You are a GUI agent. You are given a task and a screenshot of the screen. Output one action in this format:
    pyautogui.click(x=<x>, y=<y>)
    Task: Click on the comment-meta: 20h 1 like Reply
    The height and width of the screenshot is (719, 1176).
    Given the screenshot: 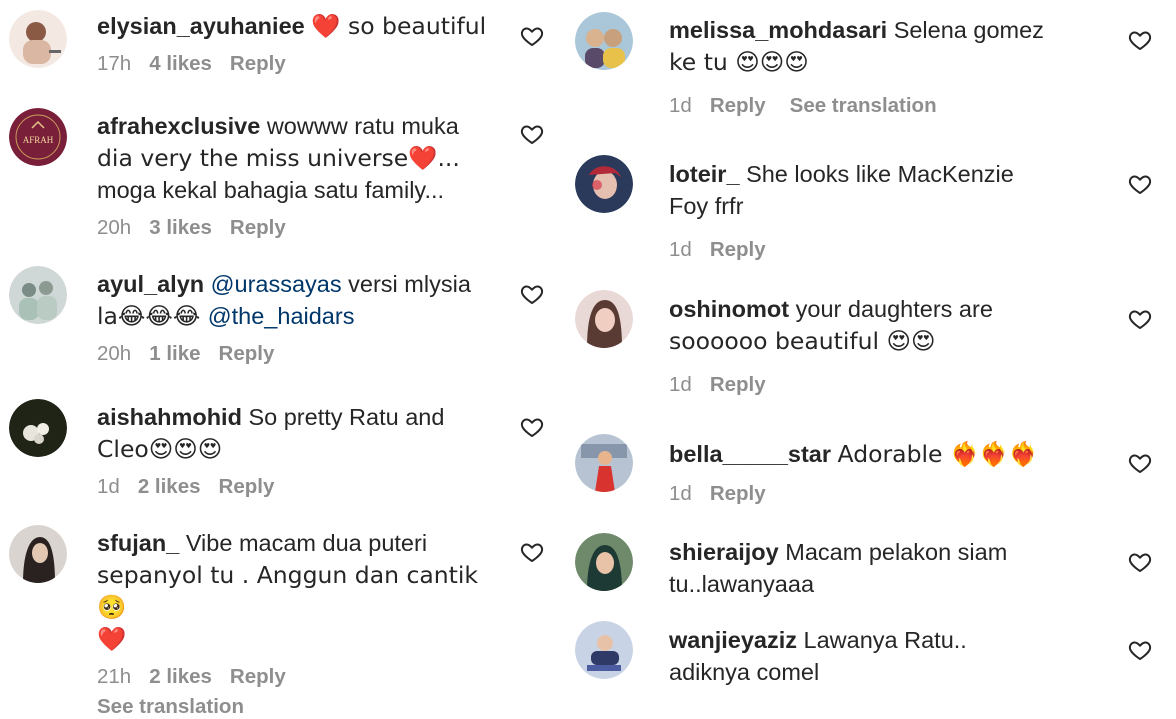 What is the action you would take?
    pyautogui.click(x=304, y=354)
    